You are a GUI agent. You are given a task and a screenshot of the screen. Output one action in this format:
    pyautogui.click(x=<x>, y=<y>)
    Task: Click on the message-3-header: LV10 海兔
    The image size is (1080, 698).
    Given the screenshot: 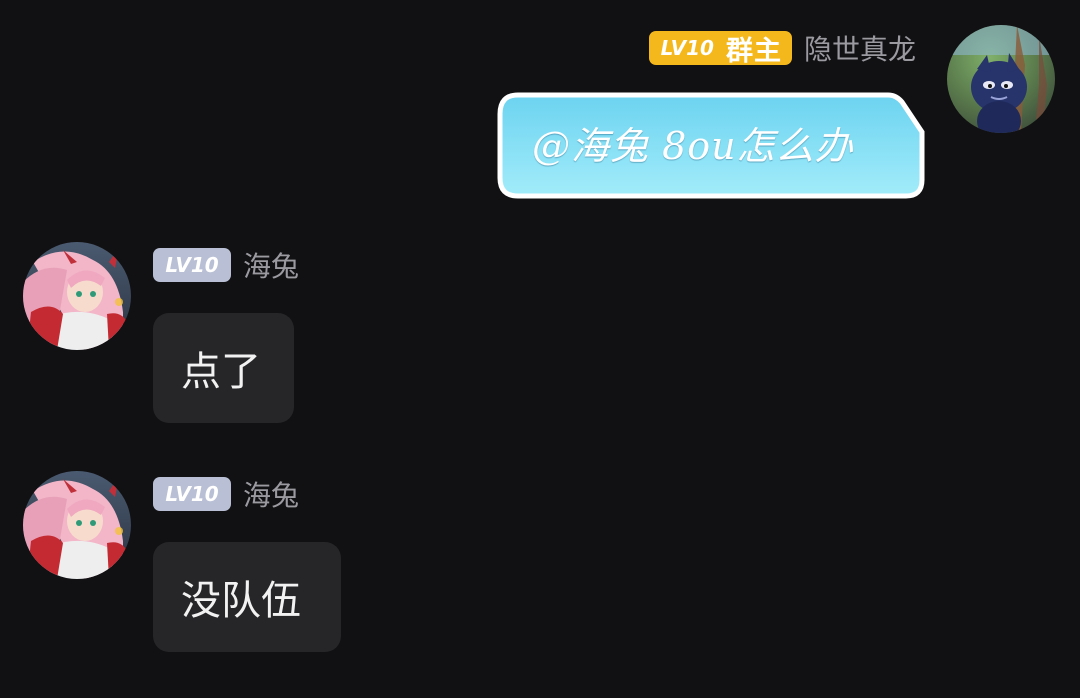 What is the action you would take?
    pyautogui.click(x=226, y=494)
    